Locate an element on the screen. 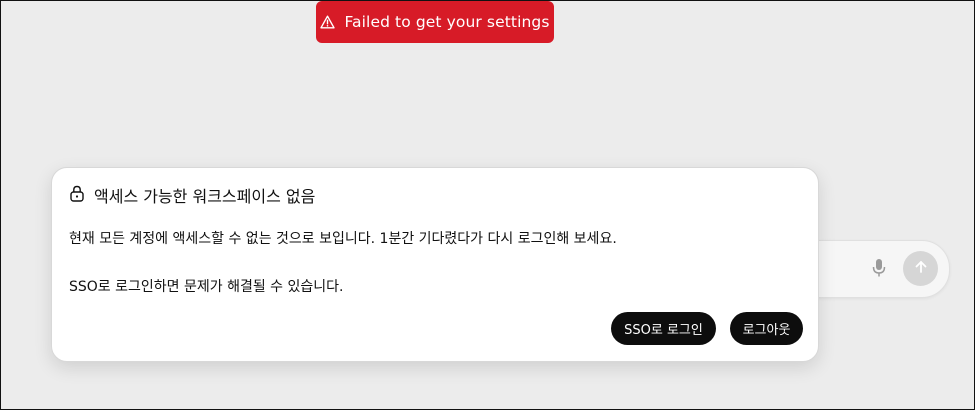 This screenshot has width=975, height=410. dialog-header: 액세스 가능한 워크스페이스 없음 is located at coordinates (192, 195).